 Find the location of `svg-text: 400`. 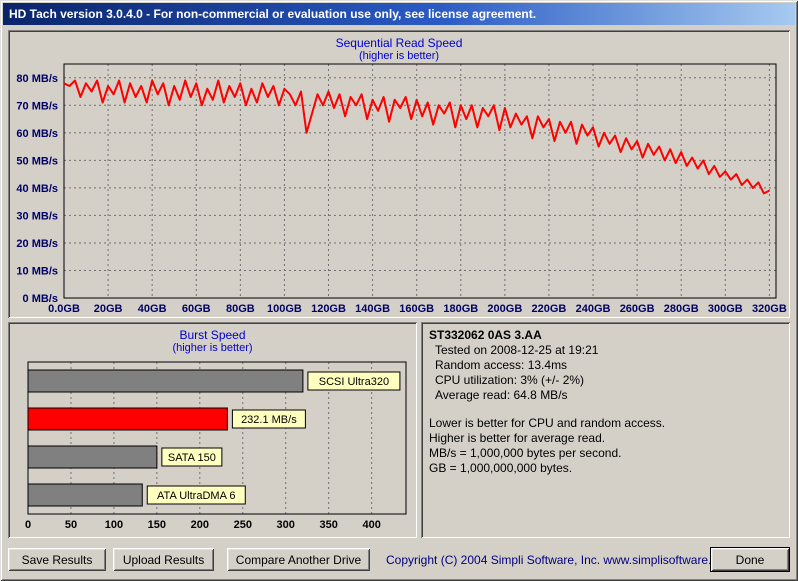

svg-text: 400 is located at coordinates (371, 525).